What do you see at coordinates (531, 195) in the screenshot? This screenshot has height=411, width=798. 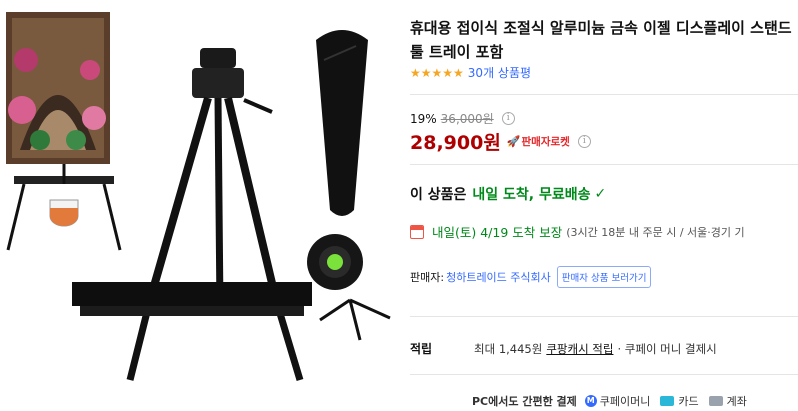 I see `delivery-highlight: 내일 도착, 무료배송` at bounding box center [531, 195].